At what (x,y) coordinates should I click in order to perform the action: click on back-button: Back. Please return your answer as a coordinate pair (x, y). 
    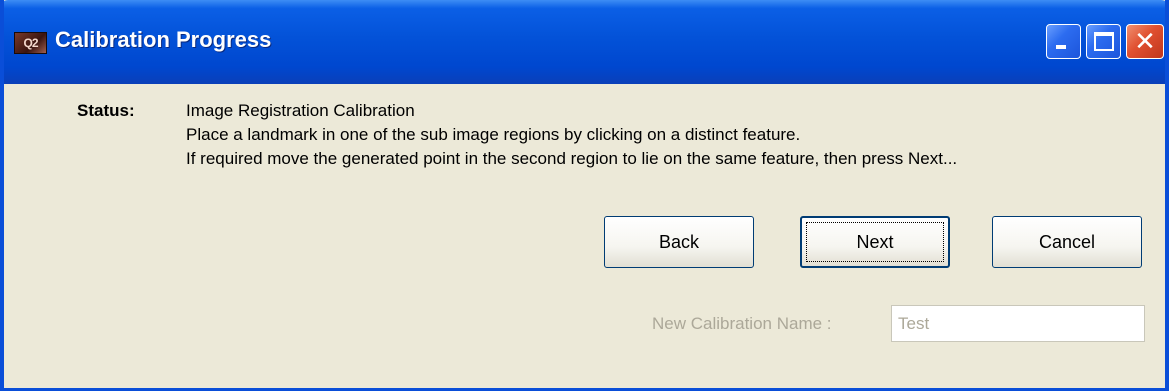
    Looking at the image, I should click on (679, 242).